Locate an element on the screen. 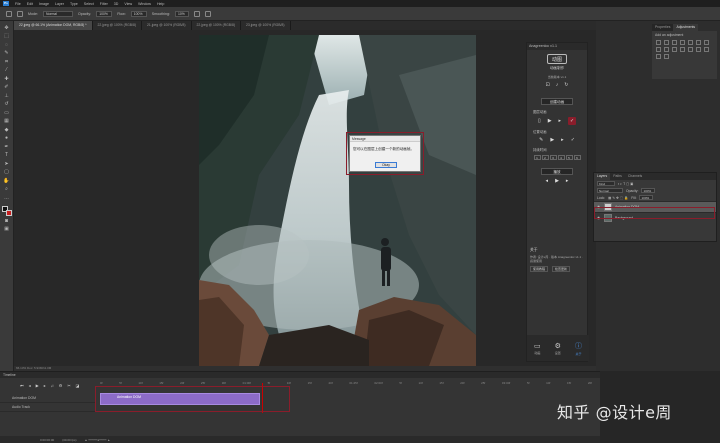 This screenshot has width=720, height=443. duration-option-1: 1 is located at coordinates (537, 157).